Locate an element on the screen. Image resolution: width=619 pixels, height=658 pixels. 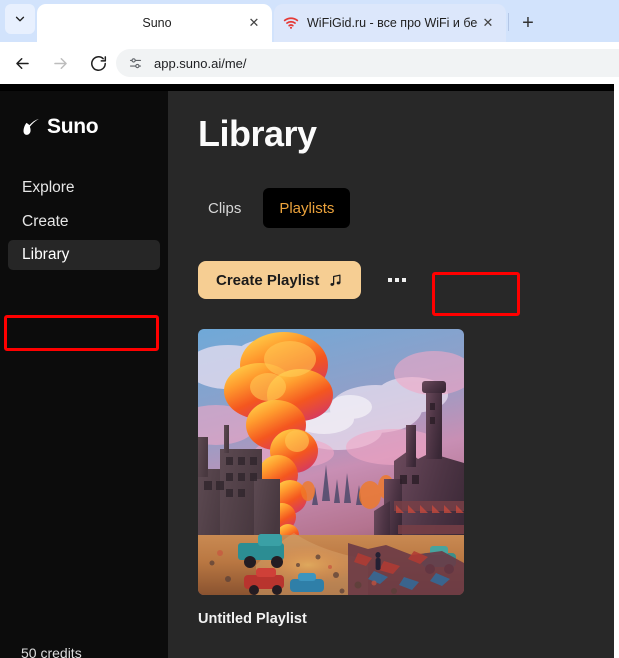
suno-logo: Suno is located at coordinates (60, 127).